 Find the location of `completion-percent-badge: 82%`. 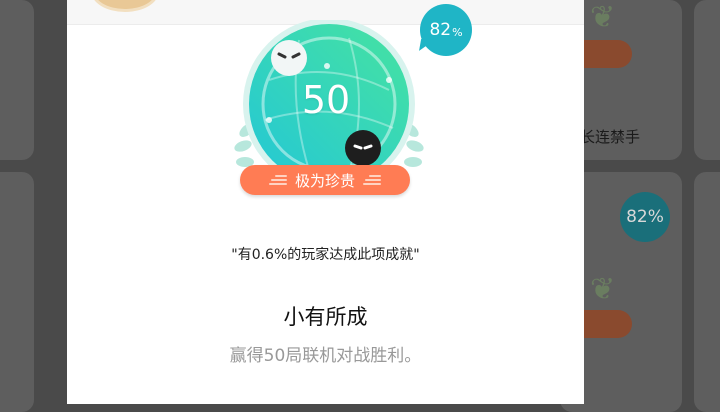

completion-percent-badge: 82% is located at coordinates (446, 30).